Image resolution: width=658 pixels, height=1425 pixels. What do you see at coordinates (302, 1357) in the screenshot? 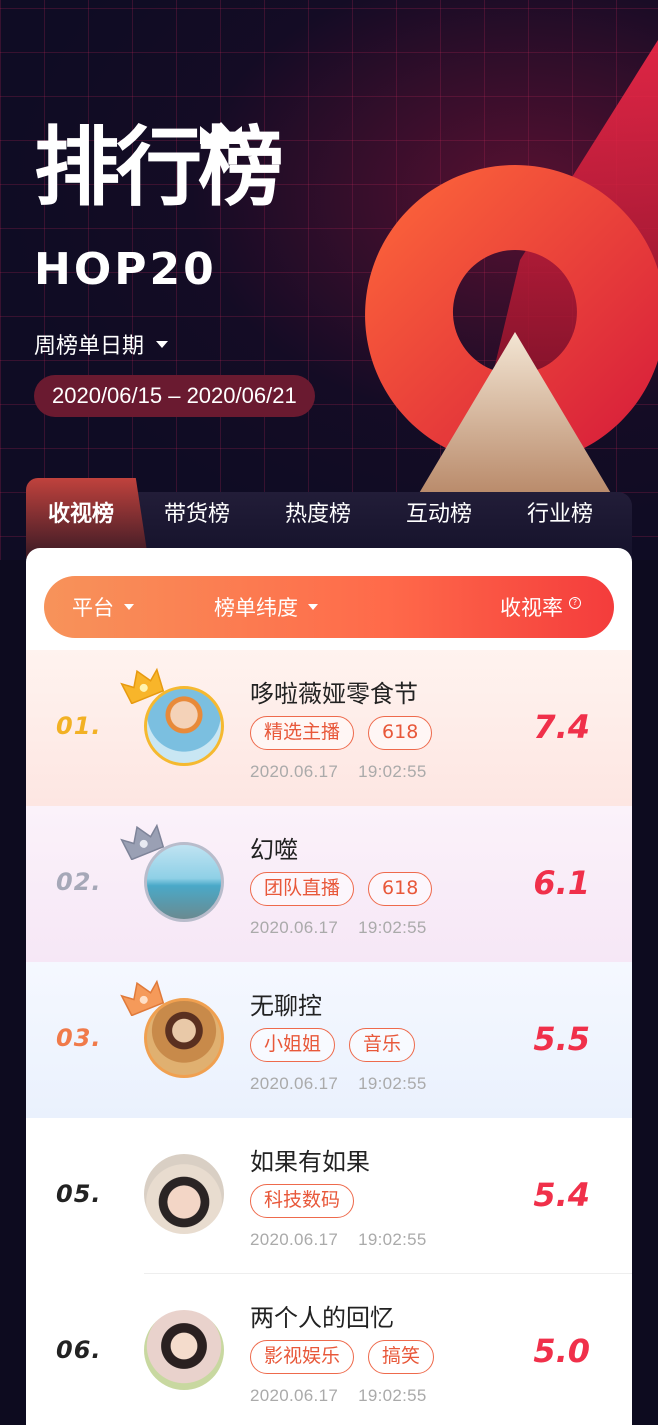
I see `tag: 影视娱乐` at bounding box center [302, 1357].